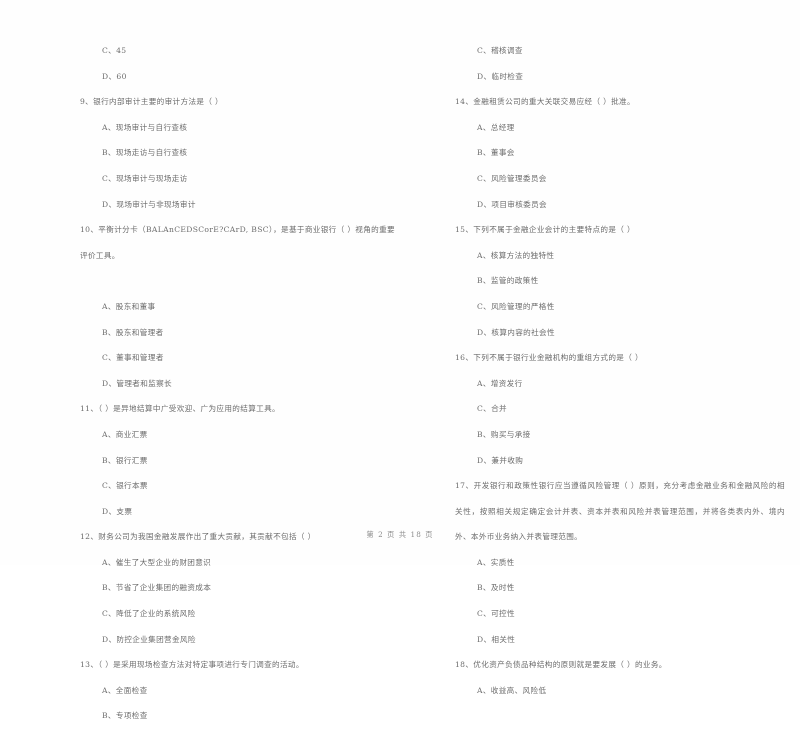  Describe the element at coordinates (114, 76) in the screenshot. I see `option-item: D、60` at that location.